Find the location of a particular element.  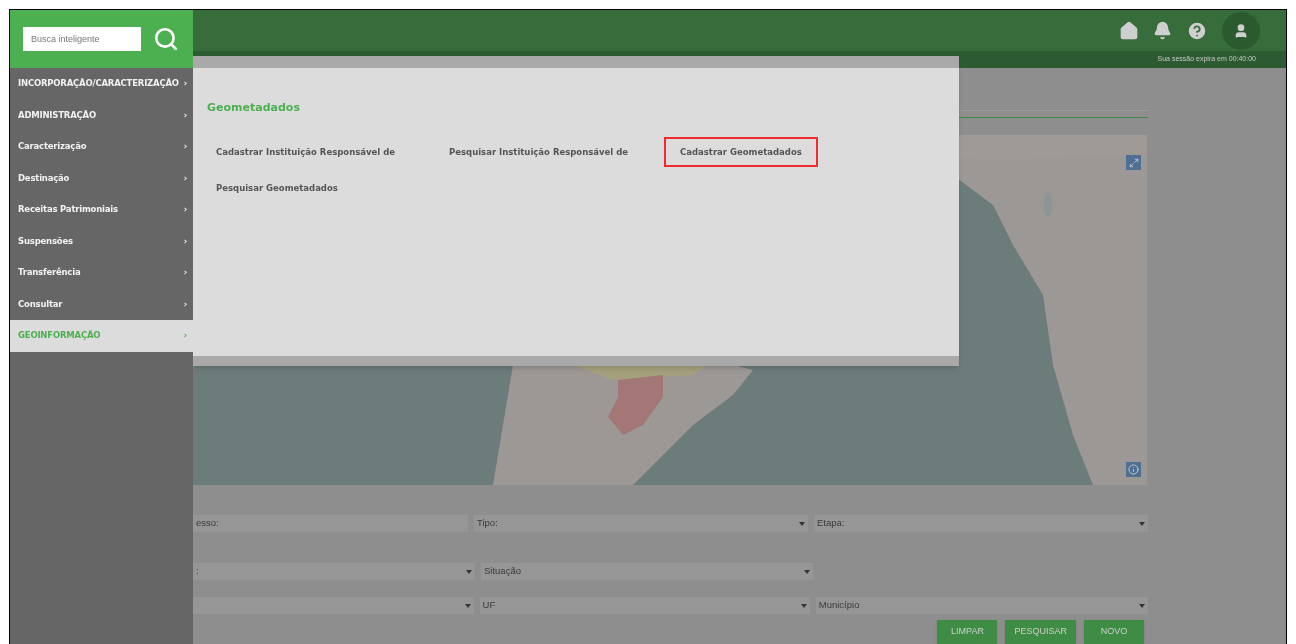

filter-field: esso: is located at coordinates (330, 523).